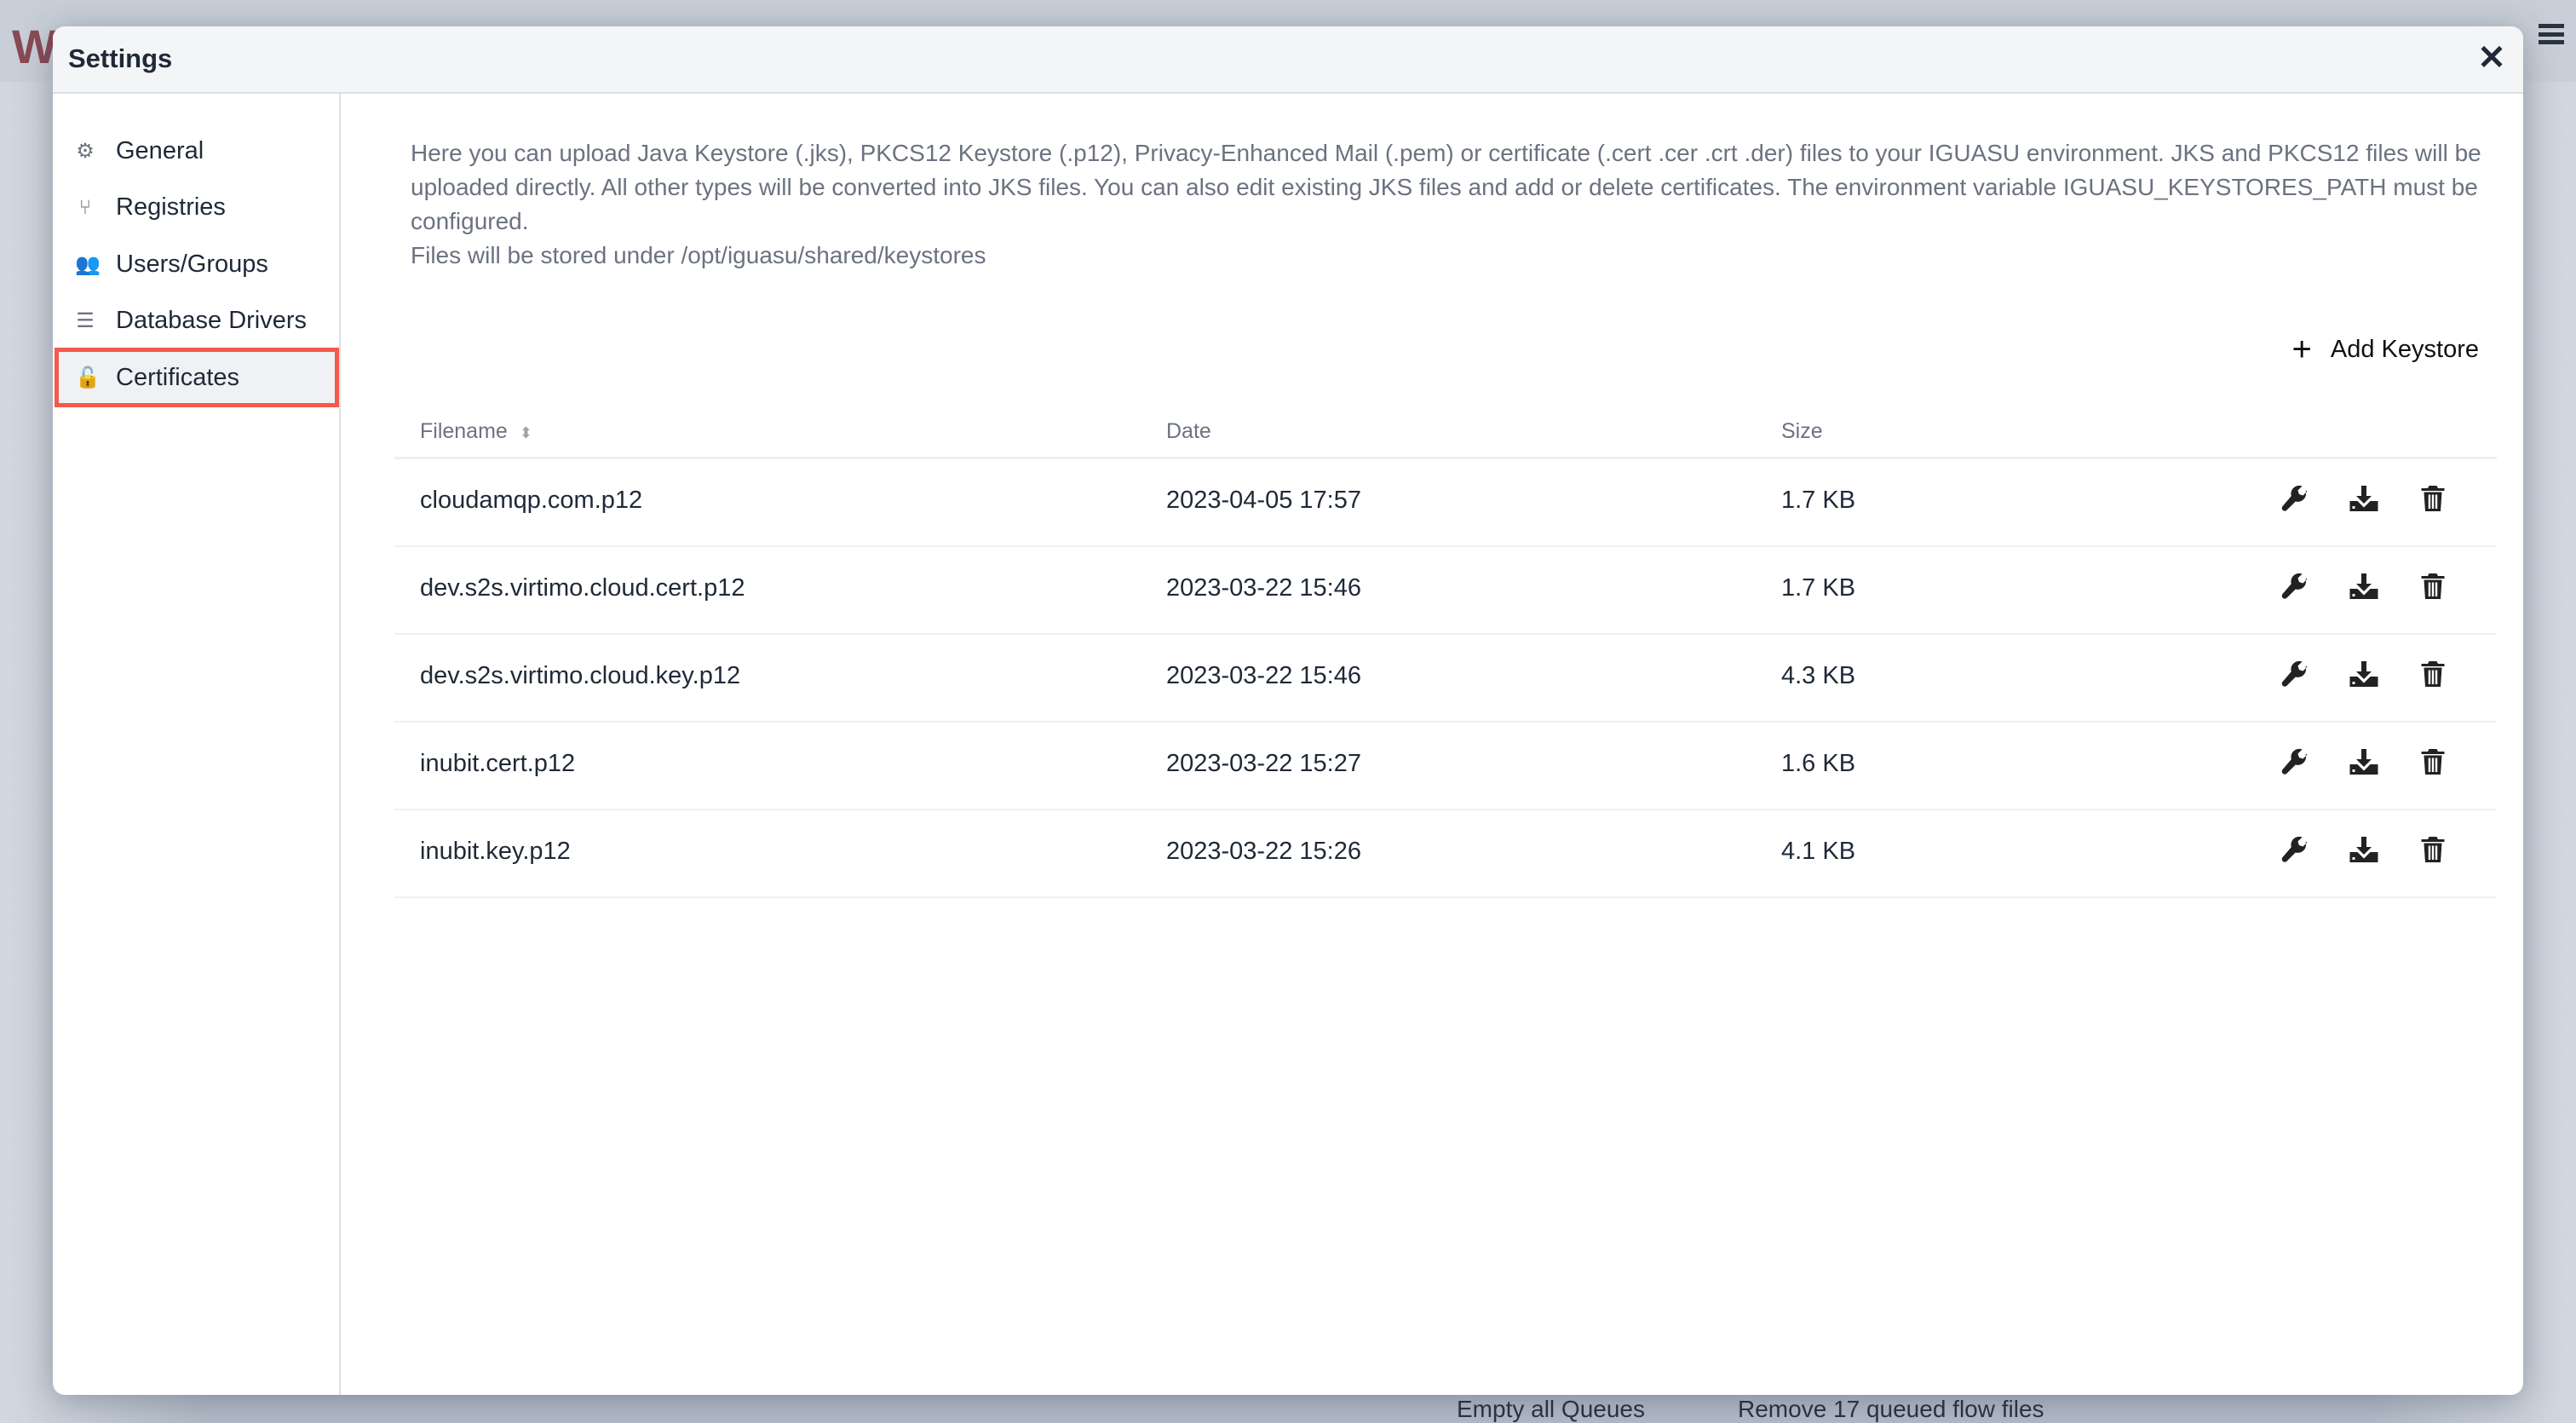  Describe the element at coordinates (120, 58) in the screenshot. I see `modal-title: Settings` at that location.